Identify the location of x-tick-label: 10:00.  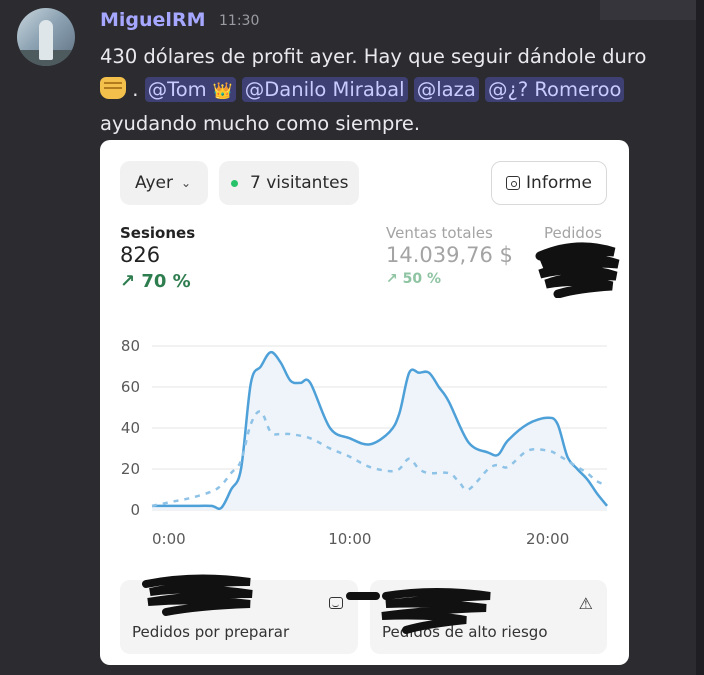
(349, 539).